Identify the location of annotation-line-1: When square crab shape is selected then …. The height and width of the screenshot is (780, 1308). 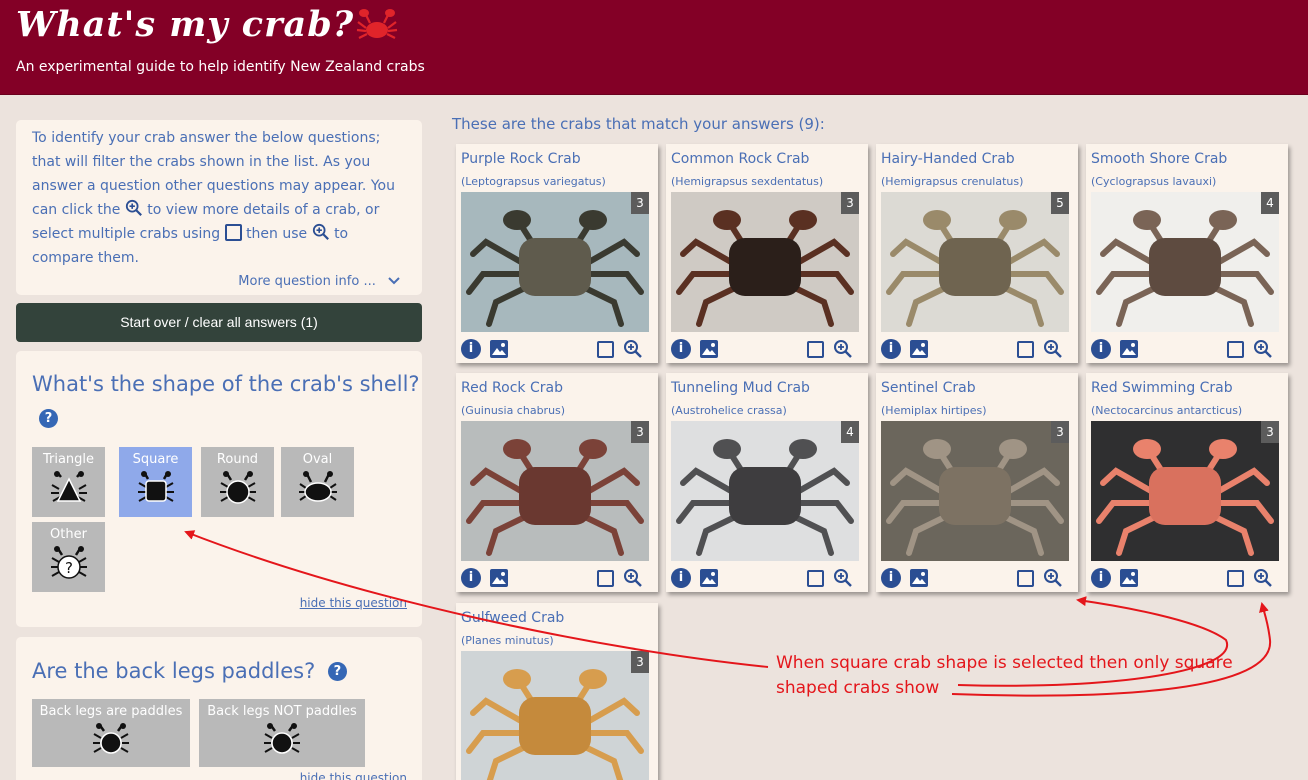
(1004, 663).